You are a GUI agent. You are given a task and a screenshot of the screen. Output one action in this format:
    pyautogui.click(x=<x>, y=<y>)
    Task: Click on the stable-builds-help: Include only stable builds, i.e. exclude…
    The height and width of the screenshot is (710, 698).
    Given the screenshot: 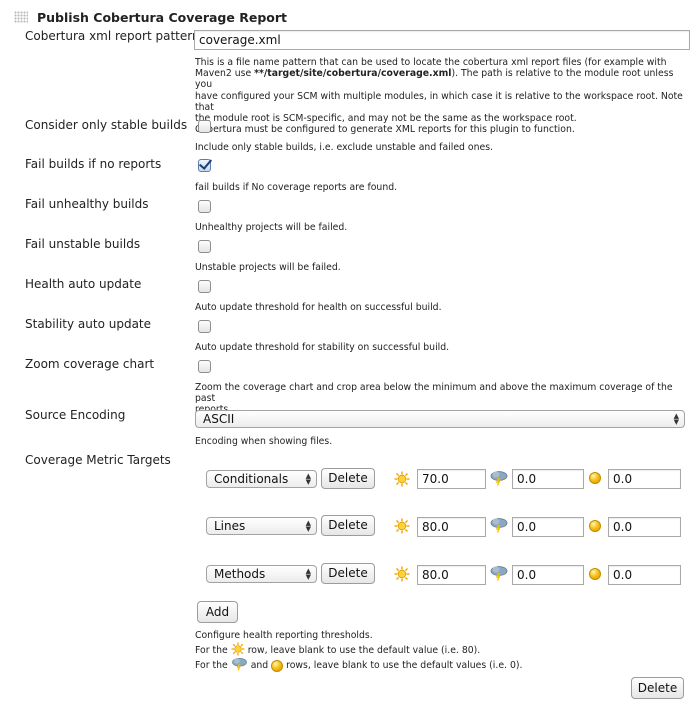 What is the action you would take?
    pyautogui.click(x=344, y=147)
    